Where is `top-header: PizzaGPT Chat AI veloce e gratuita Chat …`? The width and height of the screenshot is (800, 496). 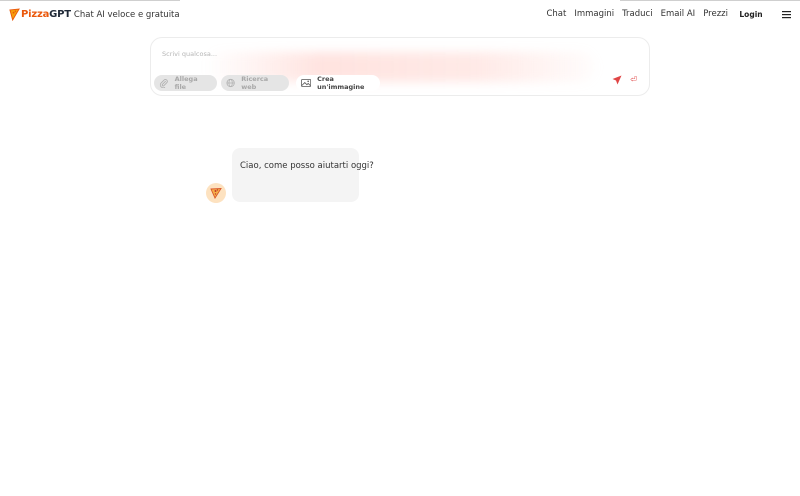 top-header: PizzaGPT Chat AI veloce e gratuita Chat … is located at coordinates (400, 15).